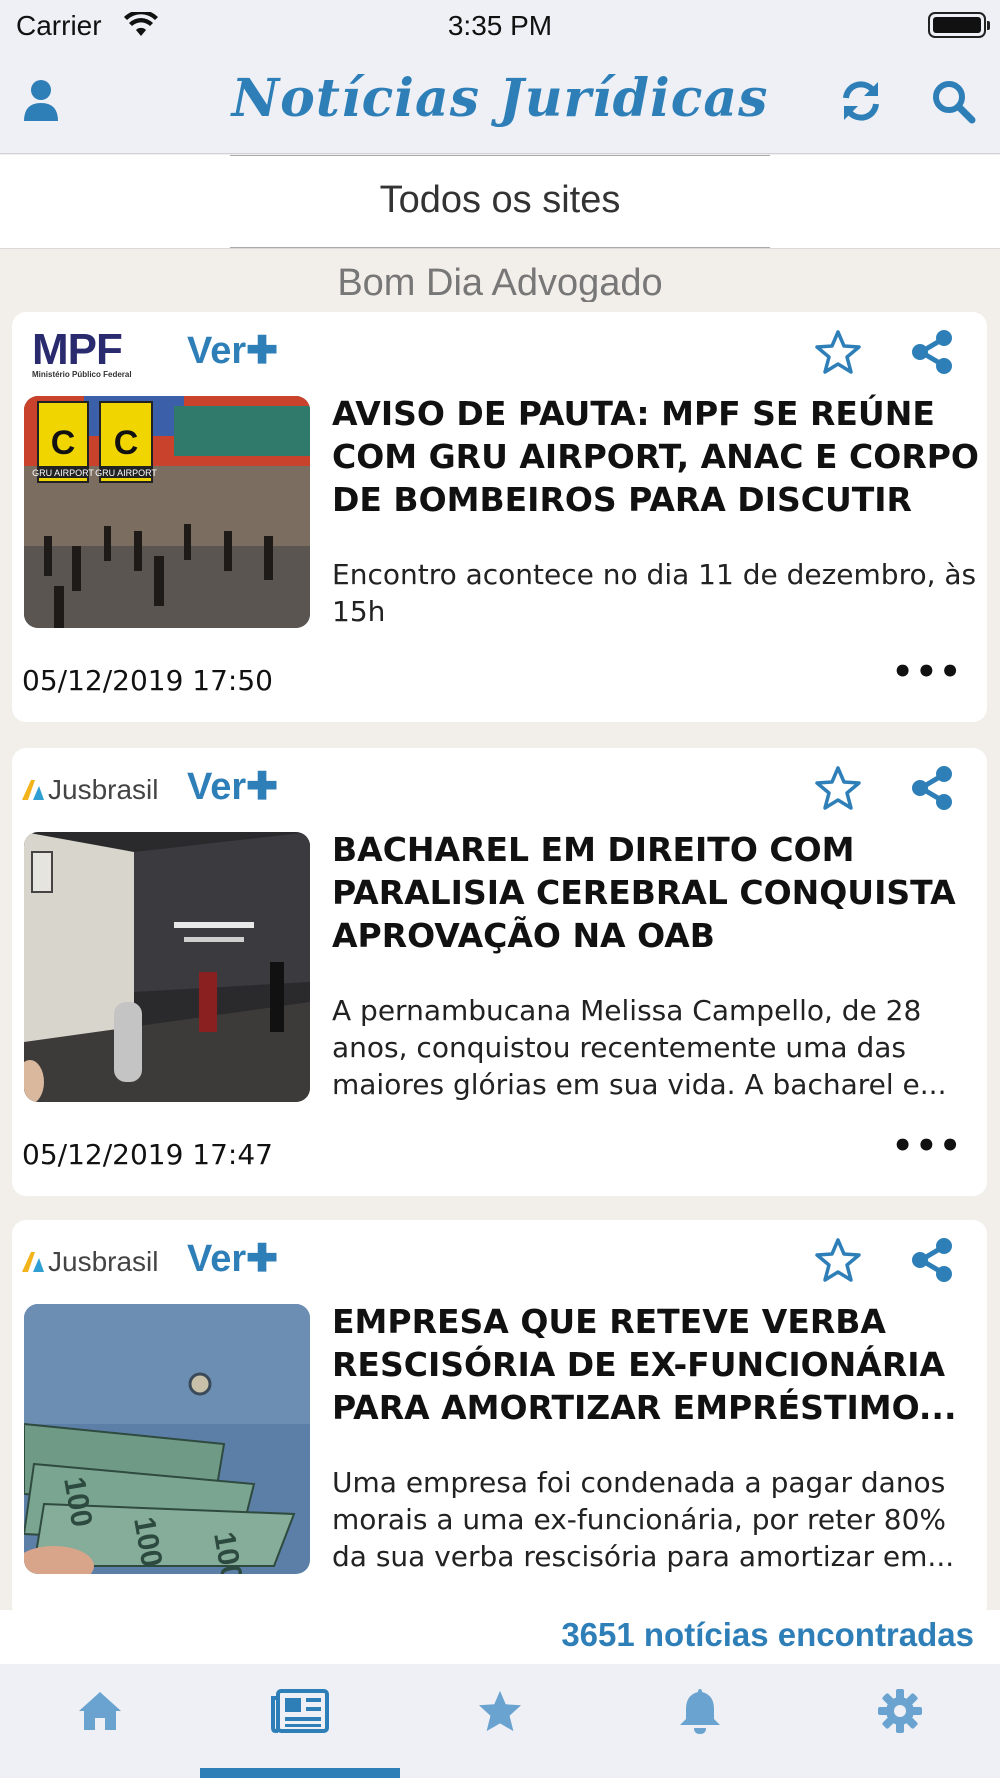 The width and height of the screenshot is (1000, 1778). I want to click on results-count-bar: 3651 notícias encontradas, so click(500, 1637).